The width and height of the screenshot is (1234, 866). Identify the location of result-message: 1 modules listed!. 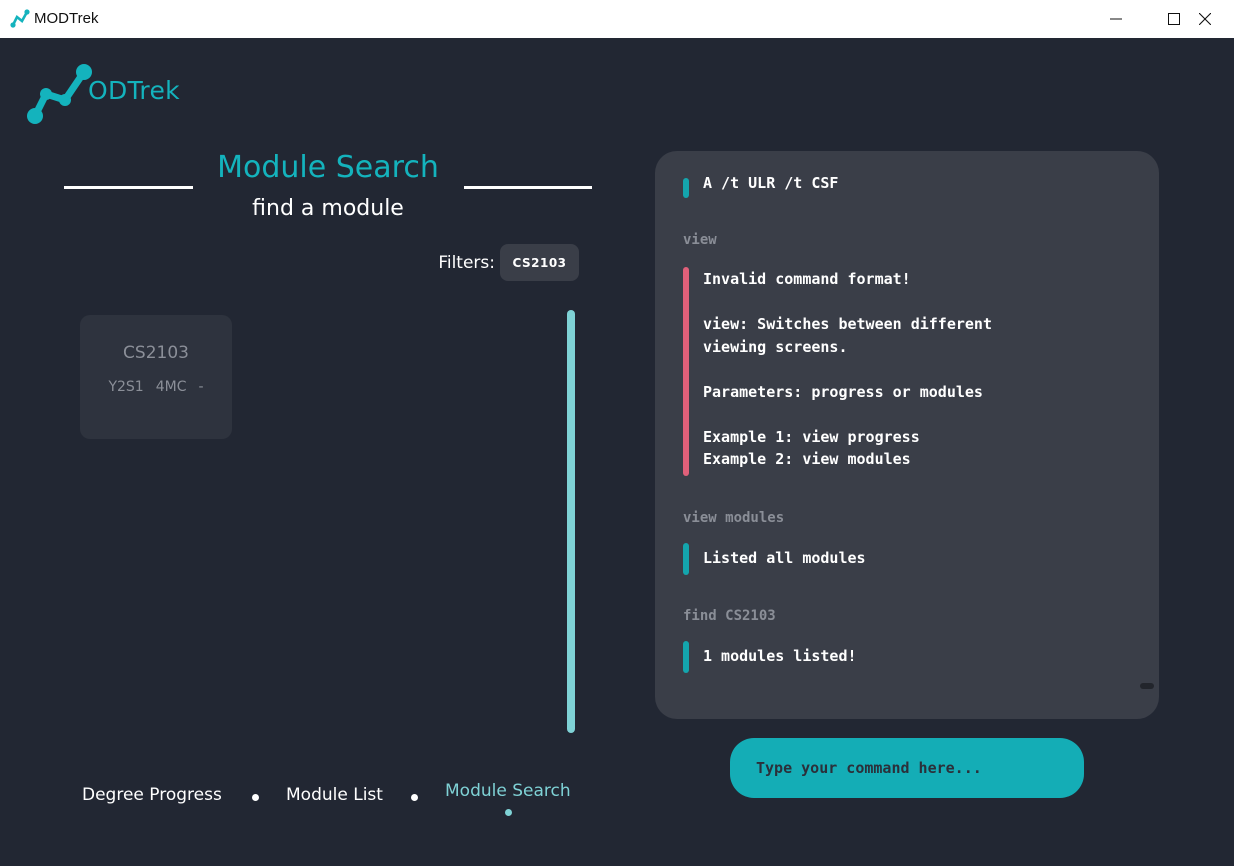
(780, 656).